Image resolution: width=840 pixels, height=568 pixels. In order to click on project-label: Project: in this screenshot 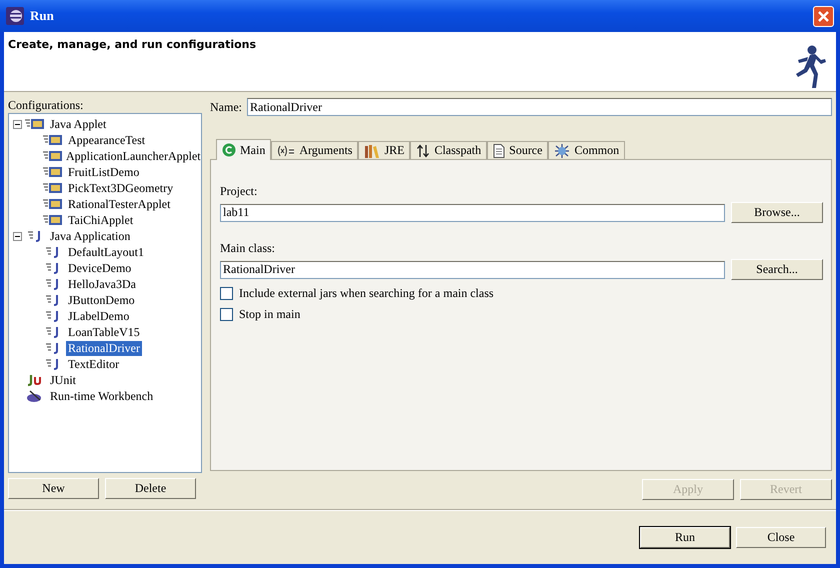, I will do `click(239, 191)`.